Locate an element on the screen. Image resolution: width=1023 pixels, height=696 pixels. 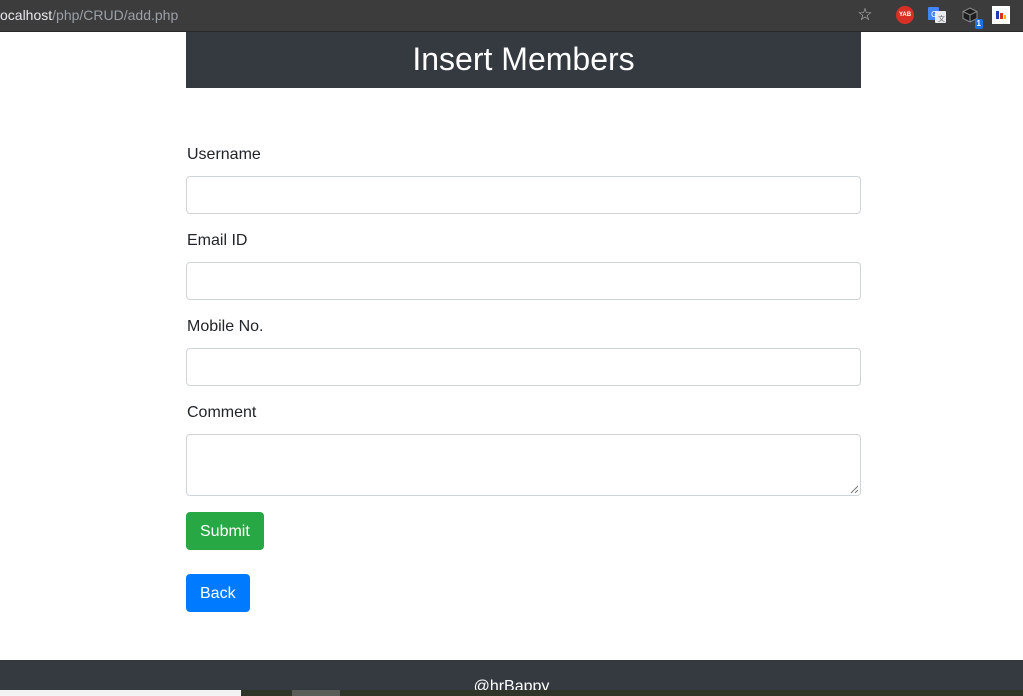
username-input is located at coordinates (523, 195).